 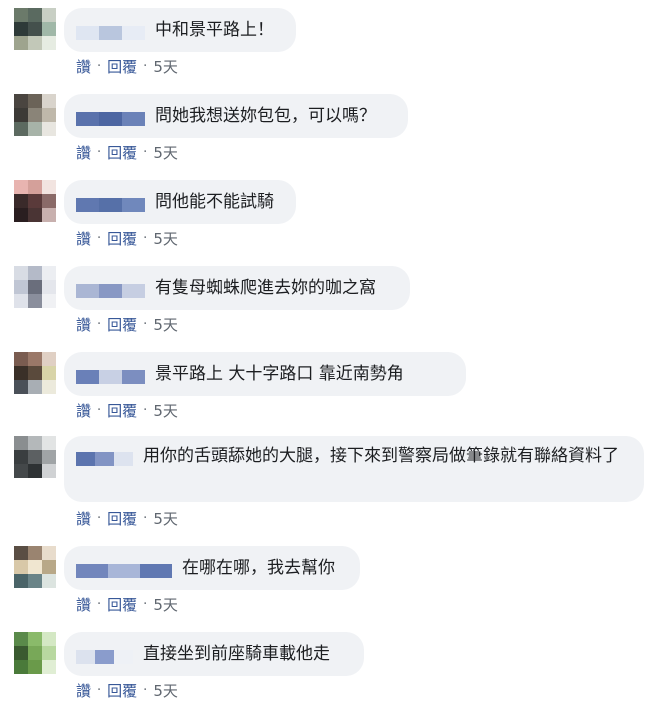 I want to click on comment-bubble: 在哪在哪，我去幫你, so click(x=212, y=568).